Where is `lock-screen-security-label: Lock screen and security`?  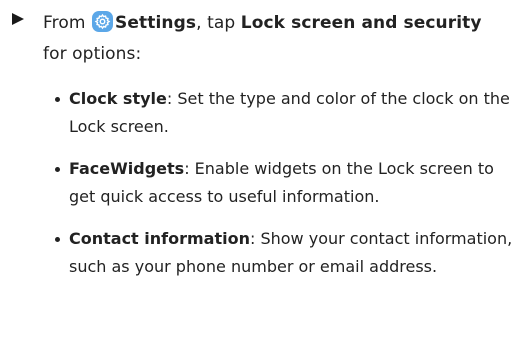 lock-screen-security-label: Lock screen and security is located at coordinates (361, 23).